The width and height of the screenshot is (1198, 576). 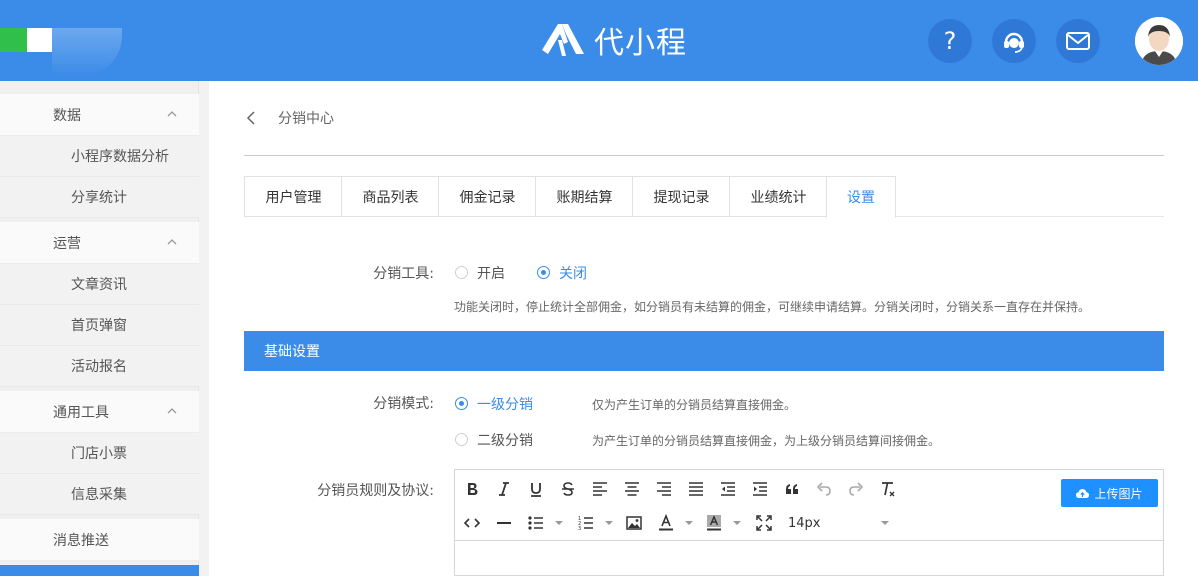 I want to click on fullscreen-icon, so click(x=764, y=523).